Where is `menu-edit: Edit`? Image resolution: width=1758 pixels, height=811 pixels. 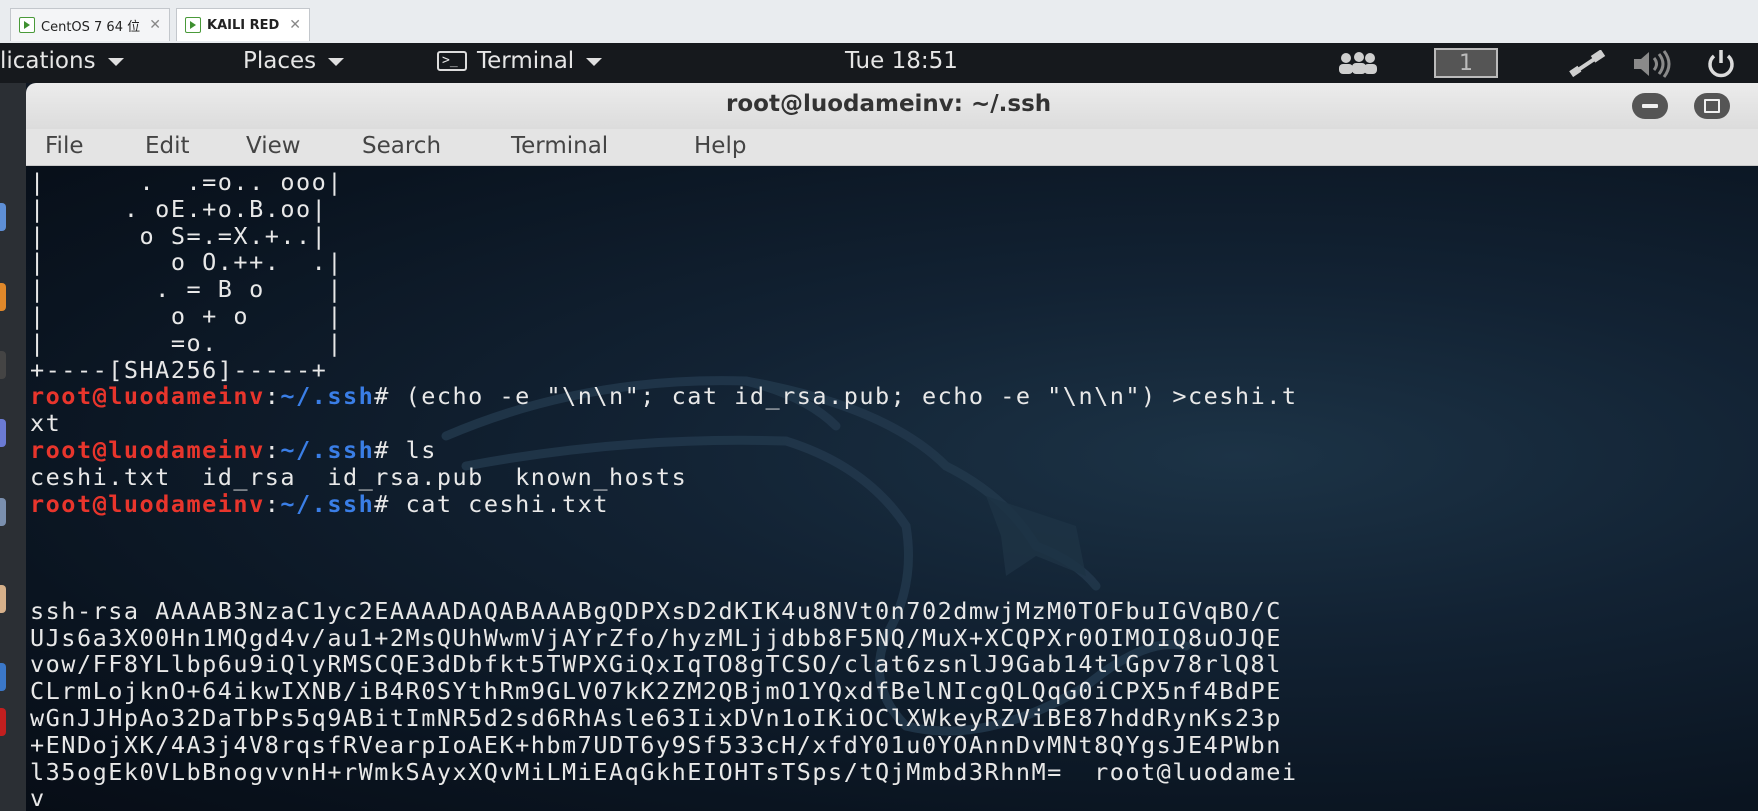
menu-edit: Edit is located at coordinates (167, 146).